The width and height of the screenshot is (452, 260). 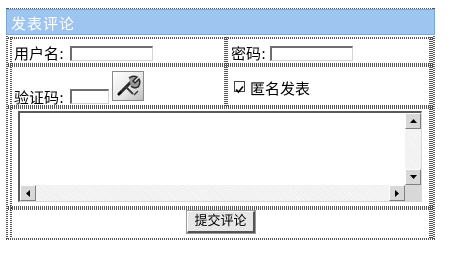 I want to click on captcha-refresh-icon, so click(x=128, y=86).